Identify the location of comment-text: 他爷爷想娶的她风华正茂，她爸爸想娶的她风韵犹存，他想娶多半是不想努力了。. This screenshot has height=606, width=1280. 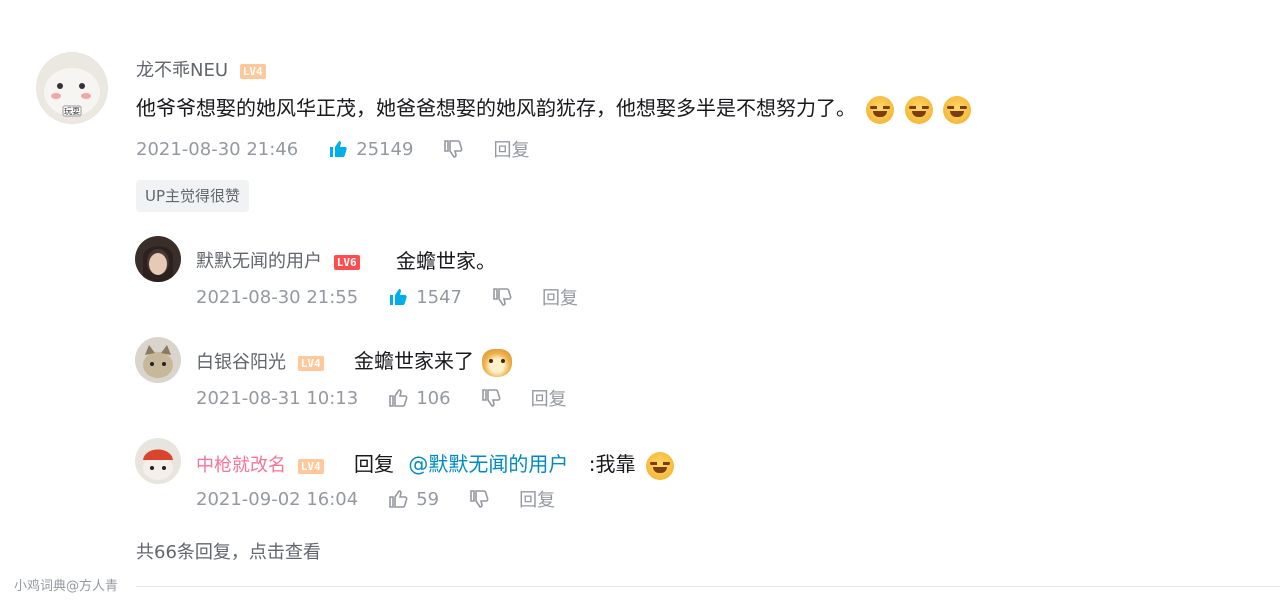
(554, 108).